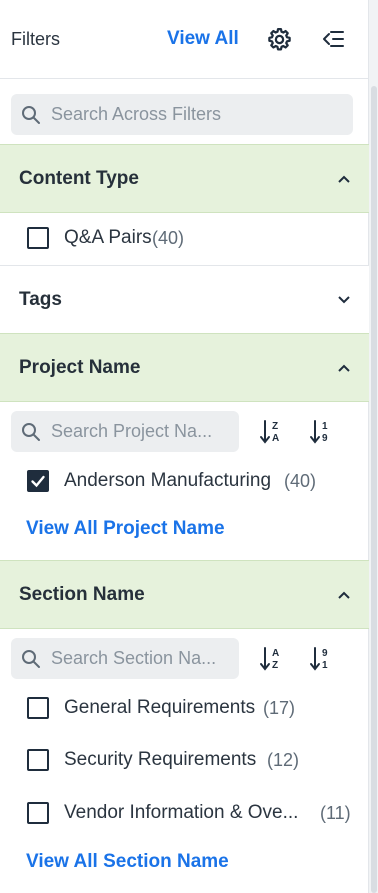 The image size is (378, 893). What do you see at coordinates (38, 238) in the screenshot?
I see `checkbox-qa-pairs` at bounding box center [38, 238].